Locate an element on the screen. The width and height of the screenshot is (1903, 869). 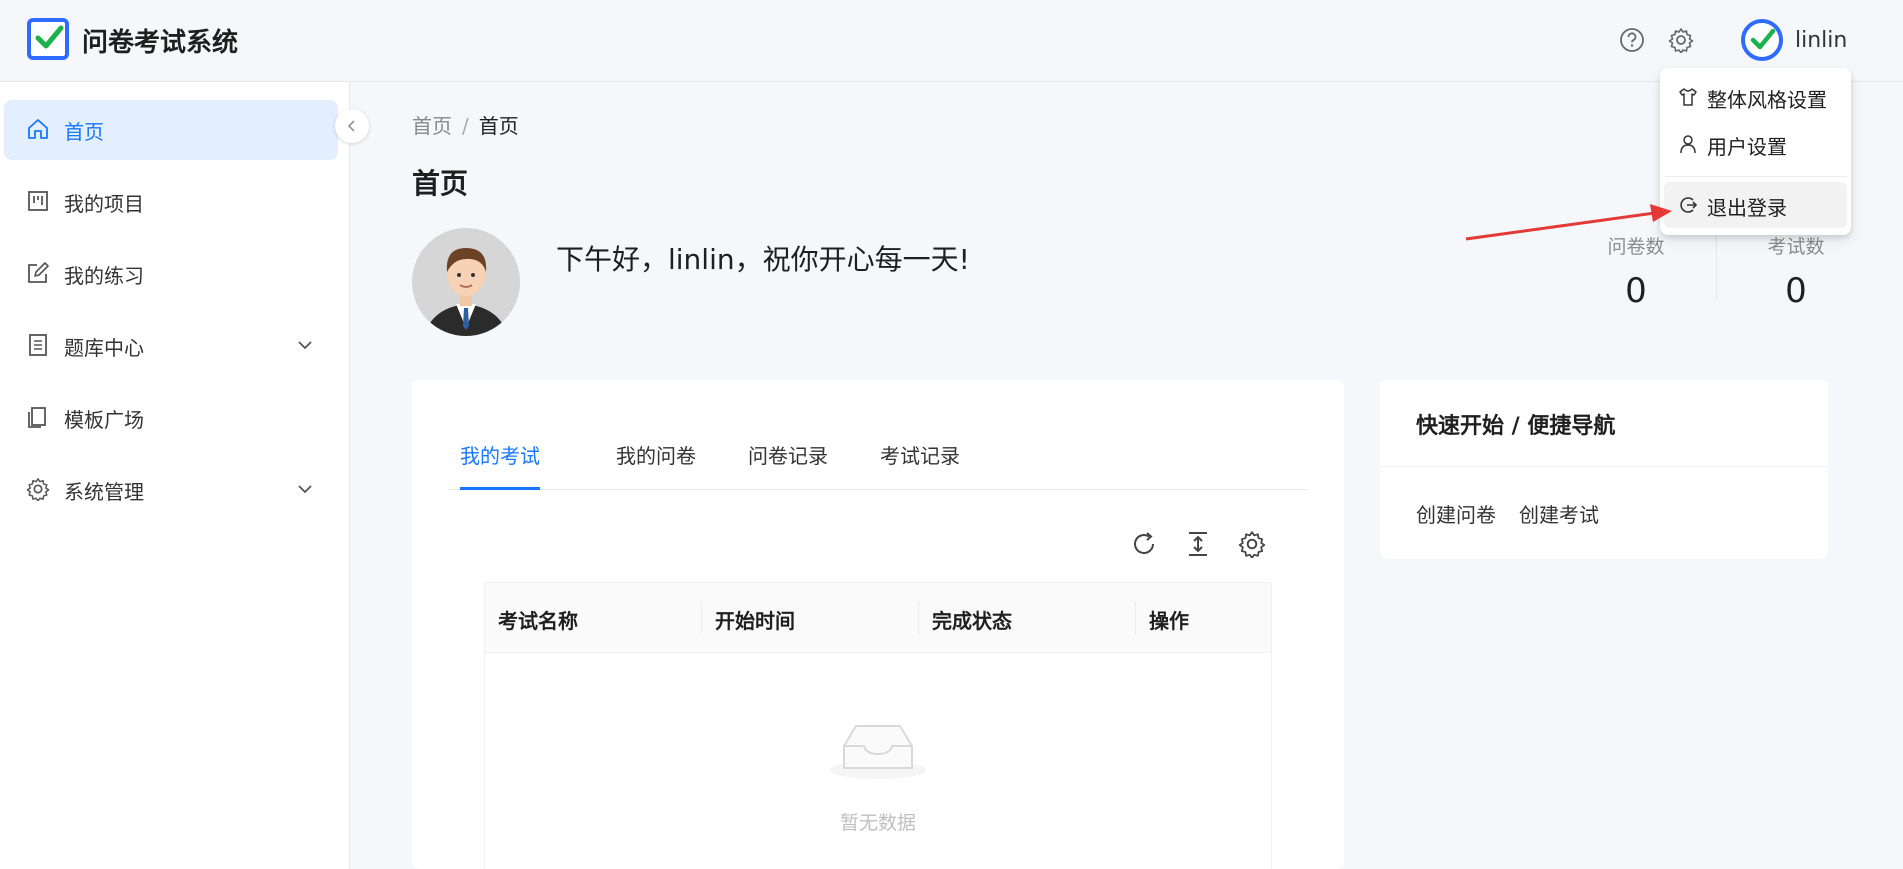
shirt-icon is located at coordinates (1688, 97).